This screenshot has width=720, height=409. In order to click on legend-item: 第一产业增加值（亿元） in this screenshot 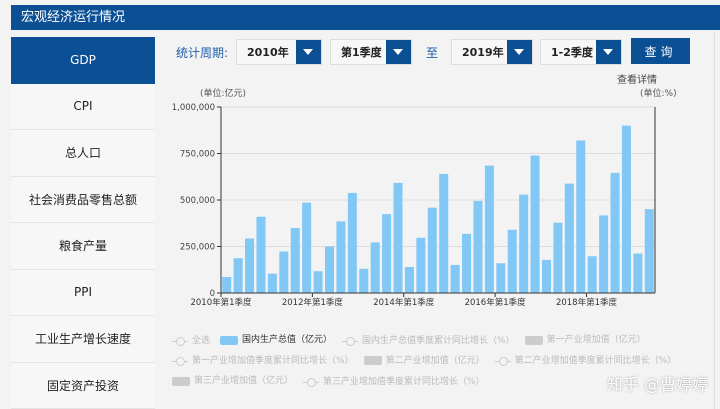, I will do `click(585, 340)`.